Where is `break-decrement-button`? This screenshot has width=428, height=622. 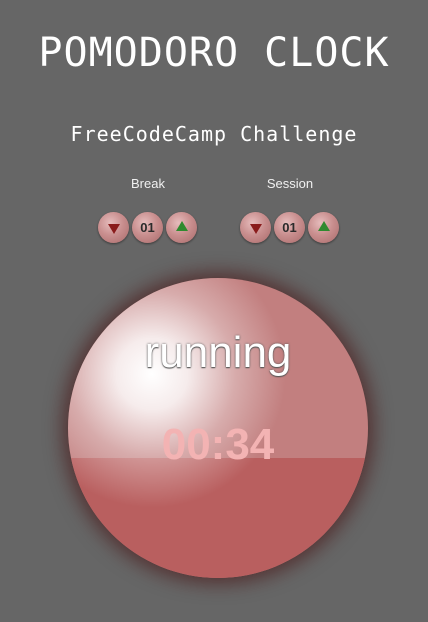
break-decrement-button is located at coordinates (113, 227).